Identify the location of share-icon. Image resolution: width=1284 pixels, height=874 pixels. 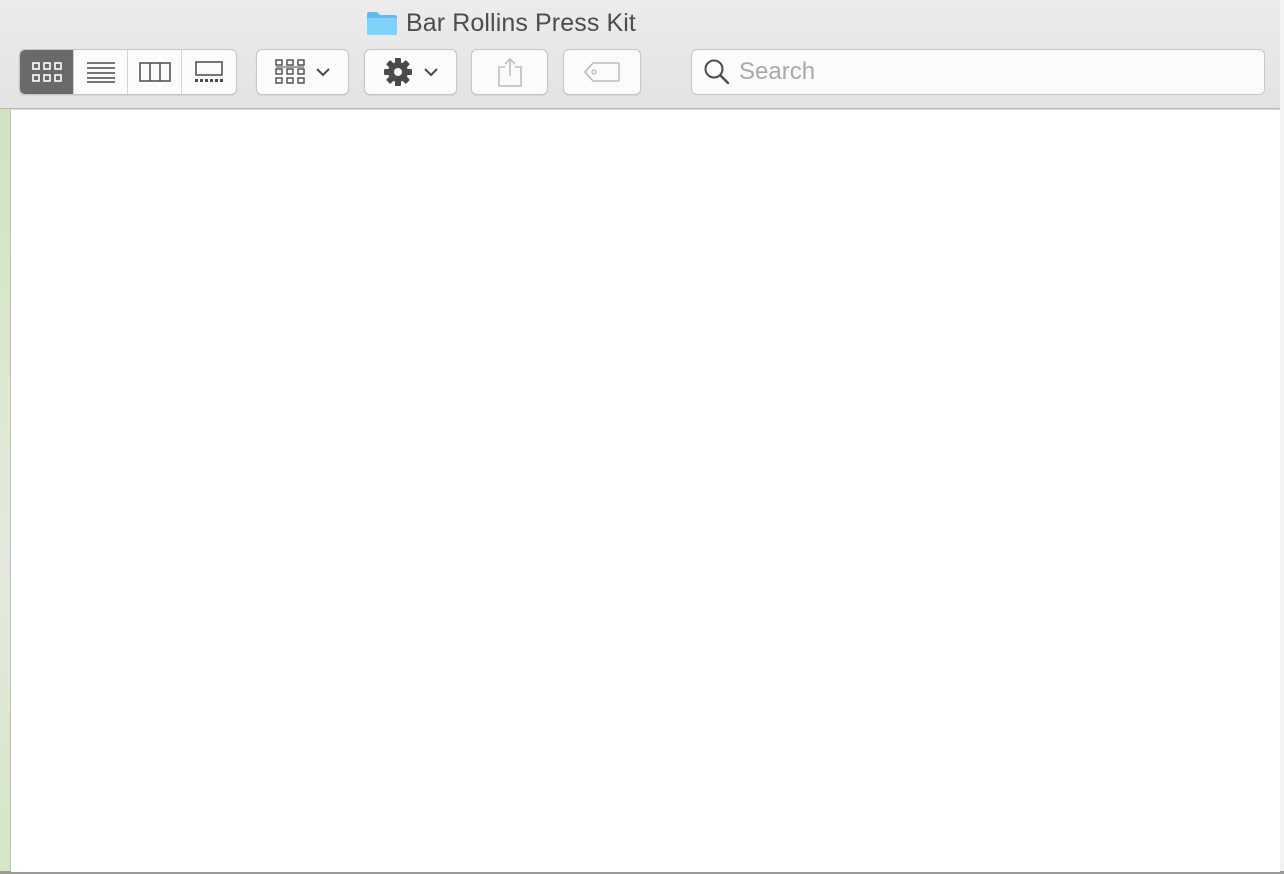
(509, 72).